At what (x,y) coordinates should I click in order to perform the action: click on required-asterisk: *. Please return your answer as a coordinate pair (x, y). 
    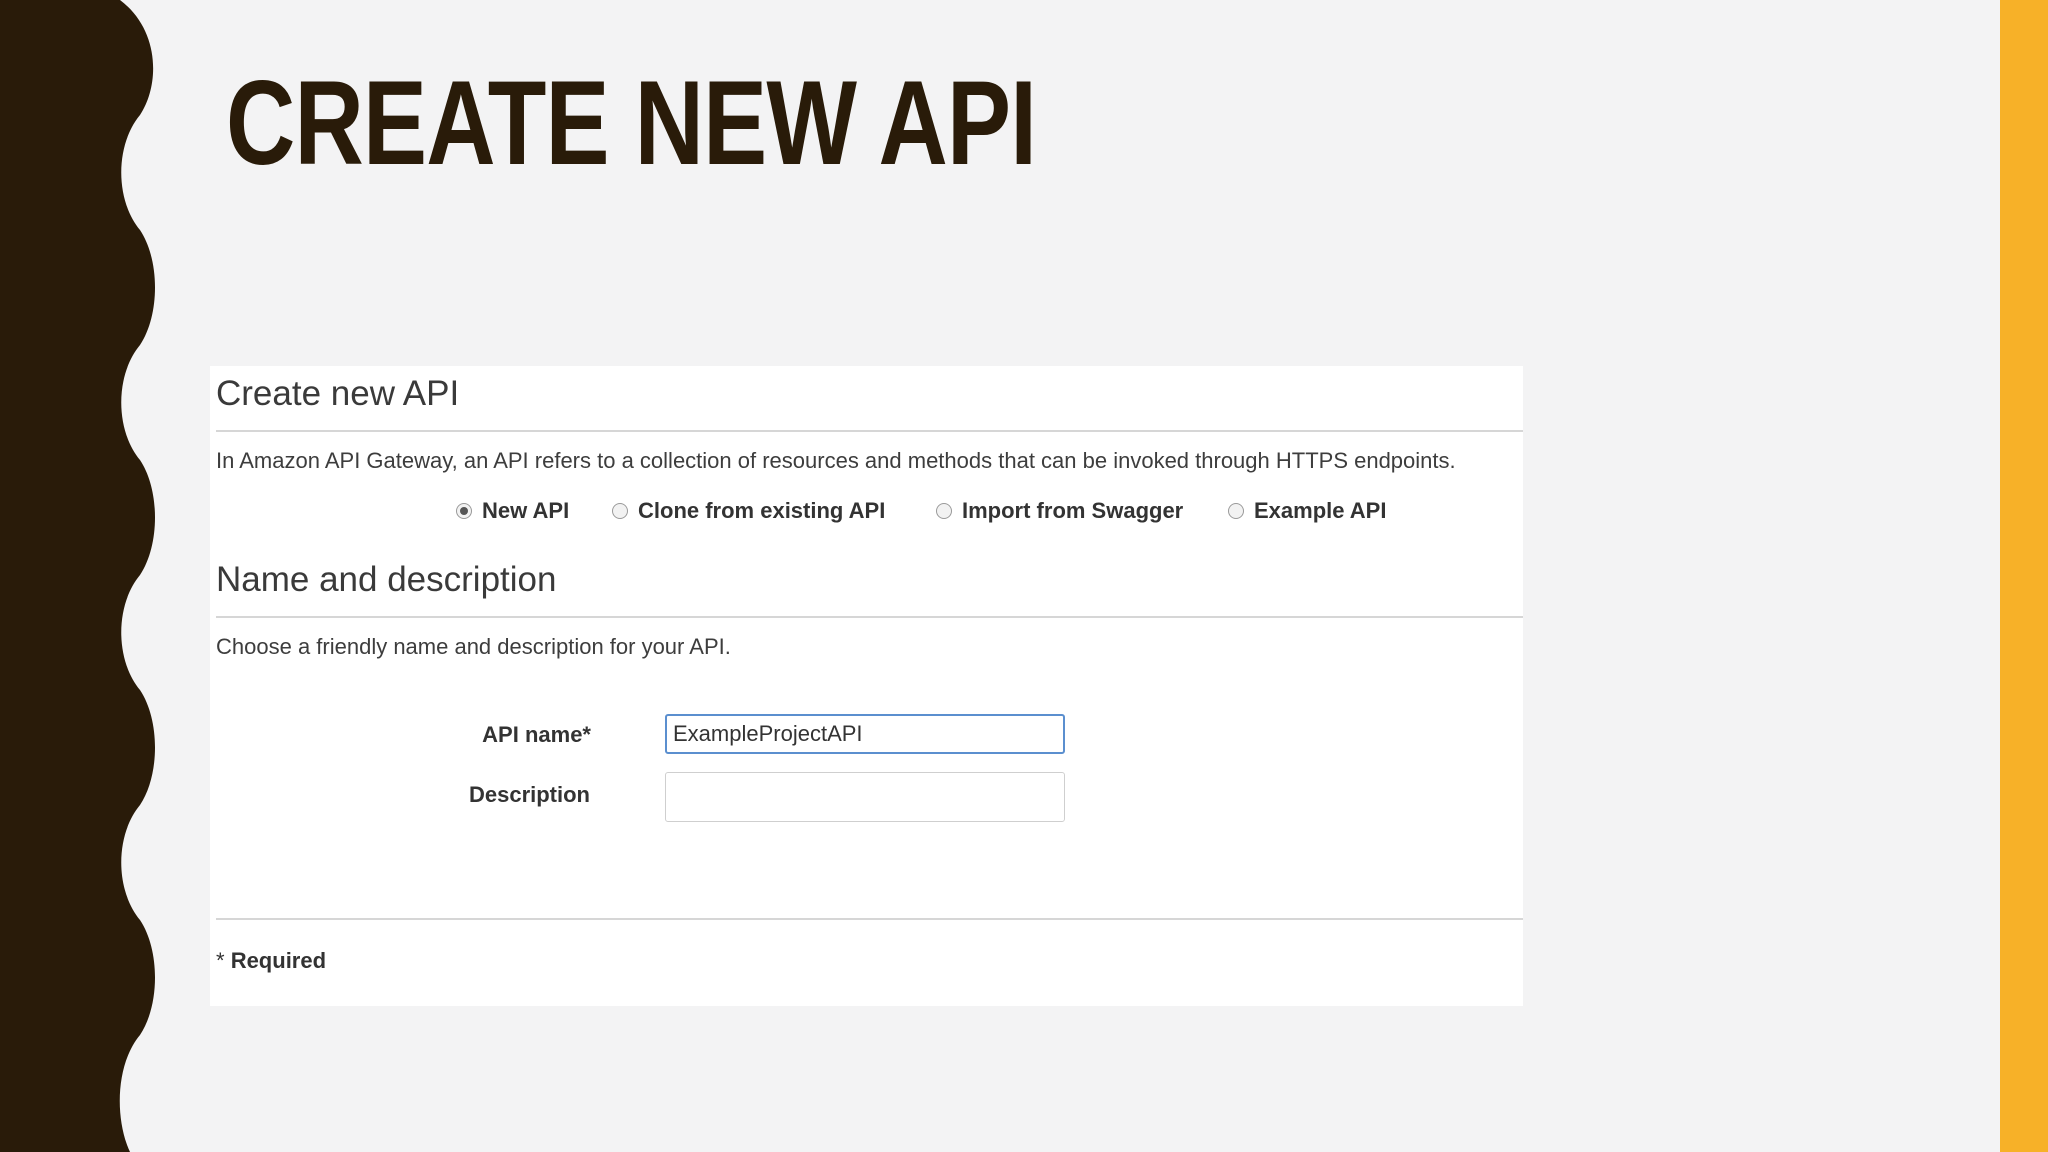
    Looking at the image, I should click on (220, 960).